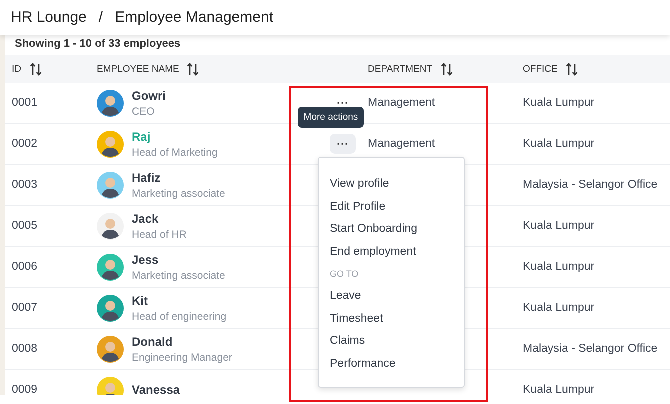  What do you see at coordinates (194, 17) in the screenshot?
I see `page-title: Employee Management` at bounding box center [194, 17].